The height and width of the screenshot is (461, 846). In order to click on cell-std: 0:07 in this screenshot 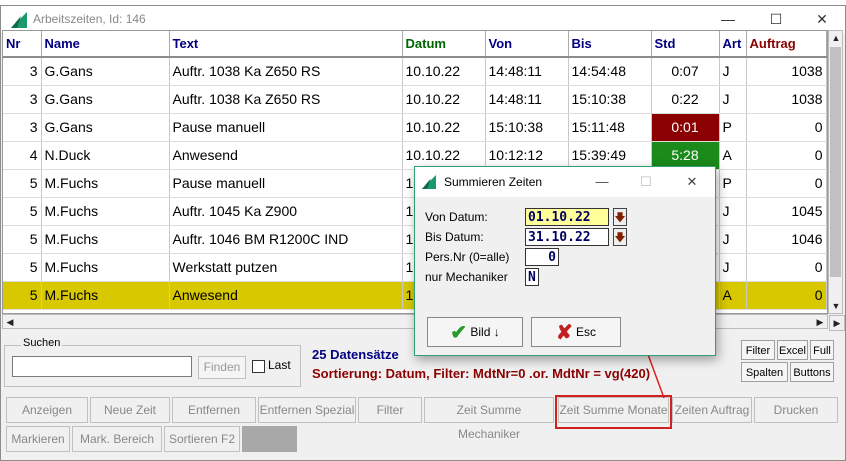, I will do `click(685, 71)`.